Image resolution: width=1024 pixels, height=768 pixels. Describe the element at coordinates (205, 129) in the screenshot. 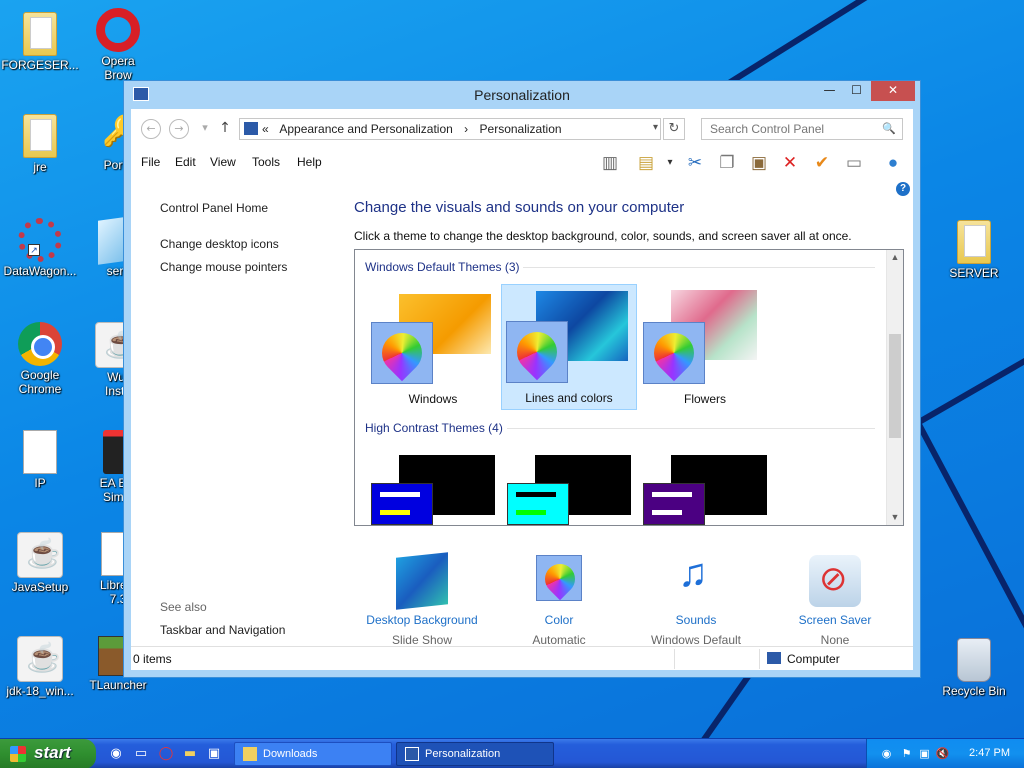

I see `recent-pages-button: ▾` at that location.